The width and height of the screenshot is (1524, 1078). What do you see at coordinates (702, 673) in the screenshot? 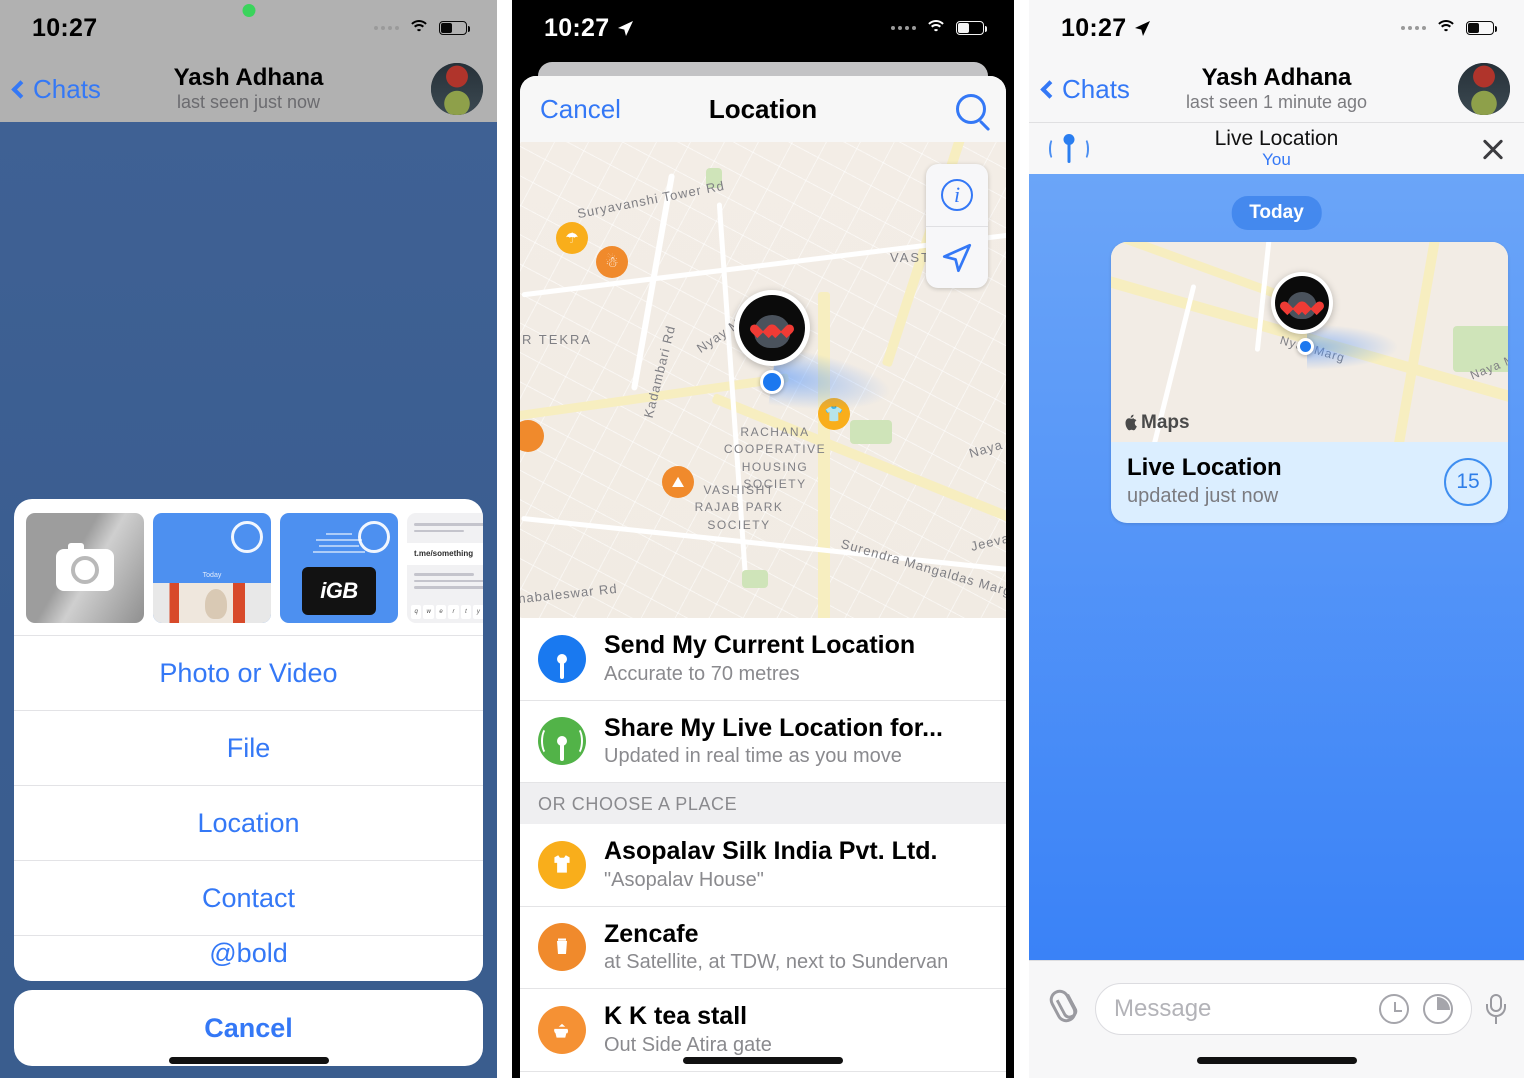
I see `row-subtitle: Accurate to 70 metres` at bounding box center [702, 673].